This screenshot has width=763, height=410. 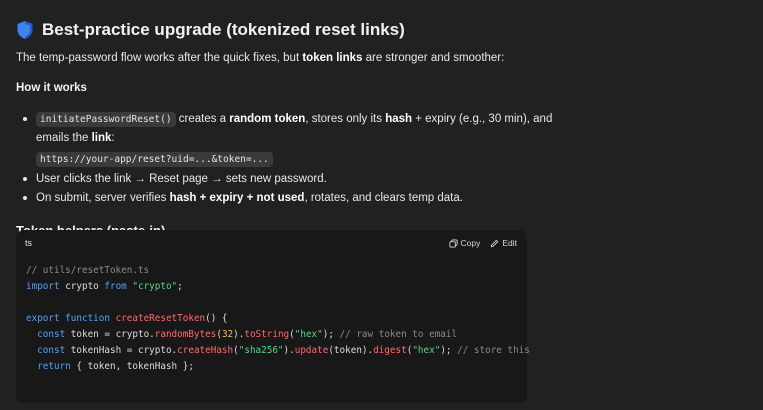 What do you see at coordinates (216, 318) in the screenshot?
I see `code-text: () {` at bounding box center [216, 318].